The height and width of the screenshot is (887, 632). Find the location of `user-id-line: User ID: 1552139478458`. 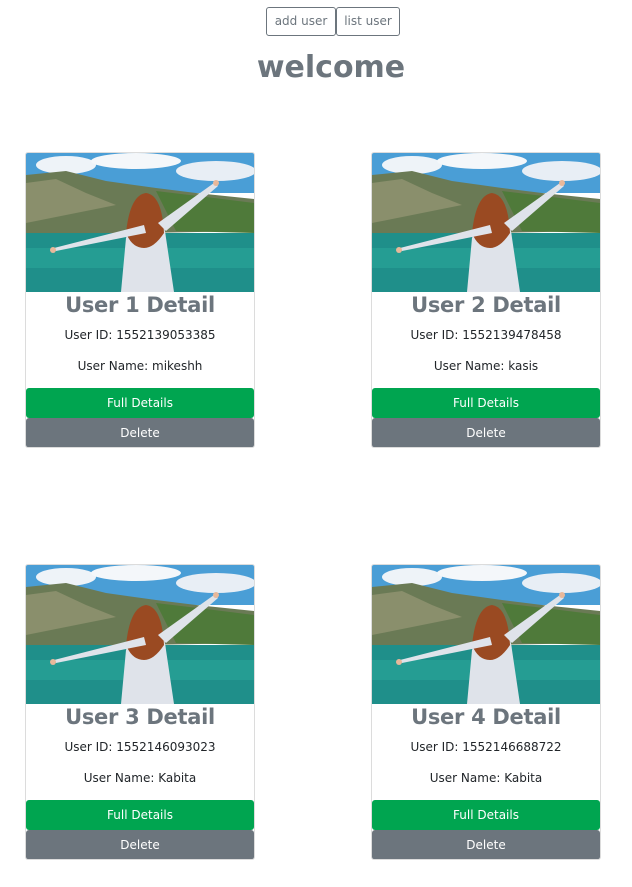

user-id-line: User ID: 1552139478458 is located at coordinates (486, 335).